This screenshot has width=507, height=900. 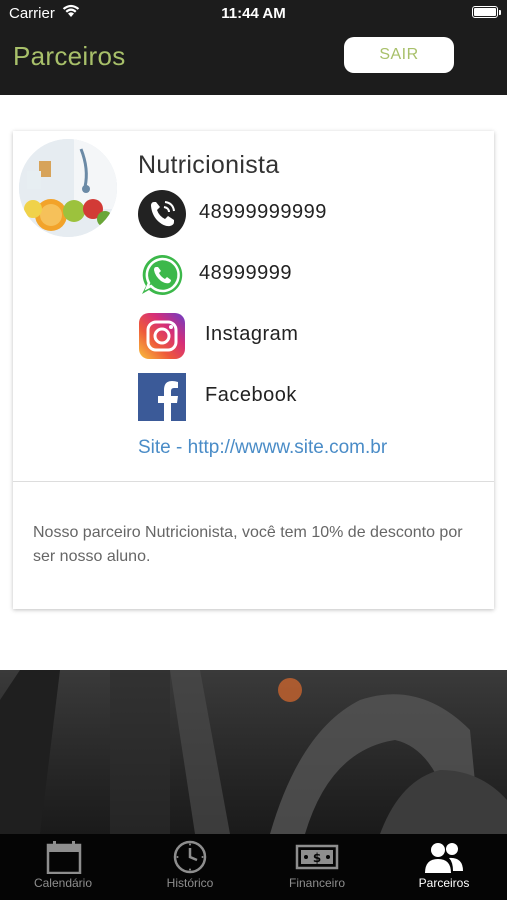 What do you see at coordinates (486, 12) in the screenshot?
I see `battery-icon` at bounding box center [486, 12].